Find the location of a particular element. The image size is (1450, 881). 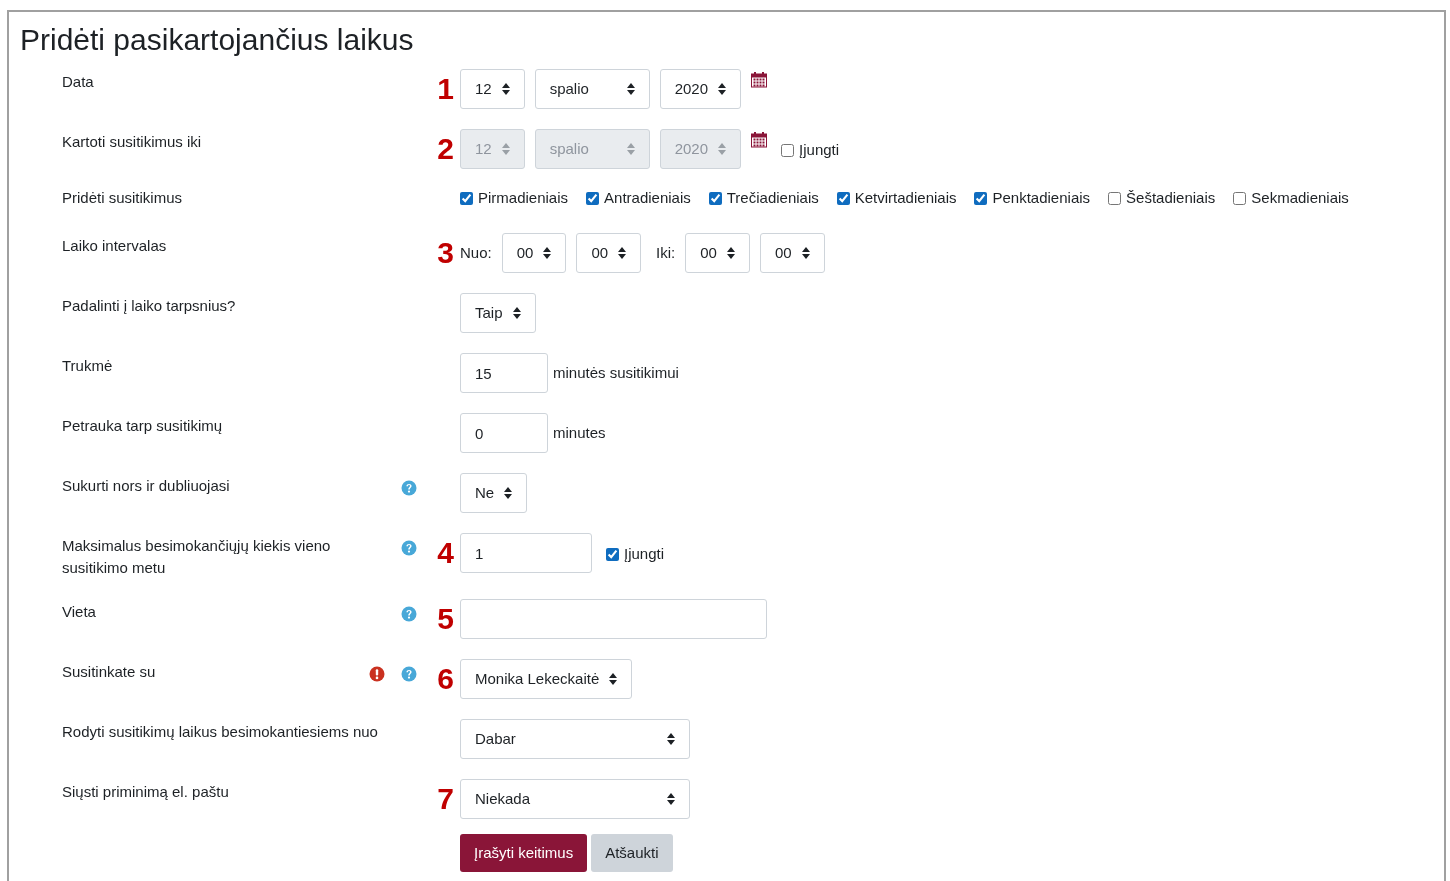

field-label: Vieta is located at coordinates (79, 612).